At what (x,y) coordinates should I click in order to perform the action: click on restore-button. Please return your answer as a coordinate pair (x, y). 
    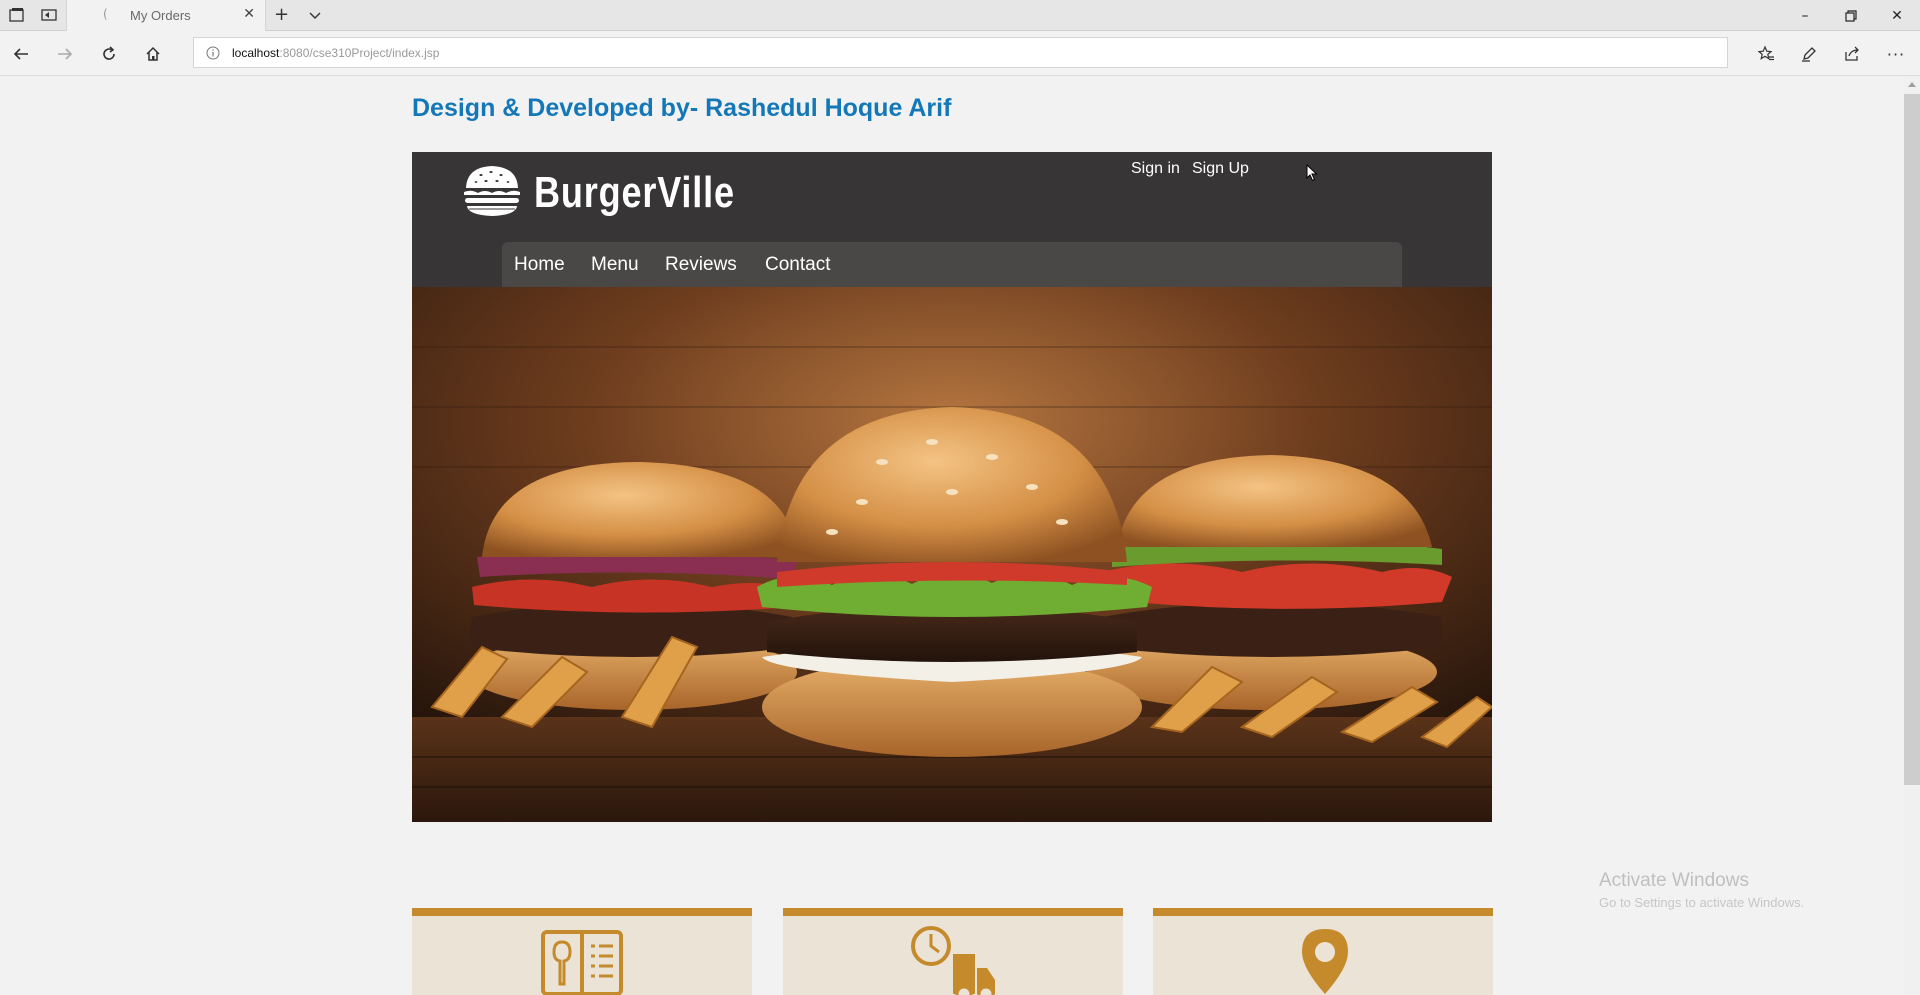
    Looking at the image, I should click on (1851, 15).